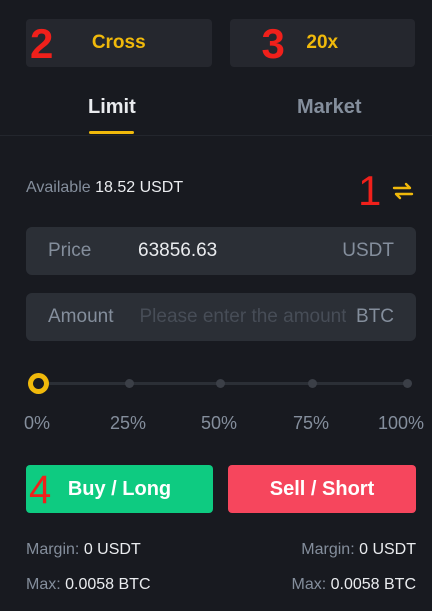 This screenshot has height=611, width=432. I want to click on buy-max-label: Max:, so click(43, 584).